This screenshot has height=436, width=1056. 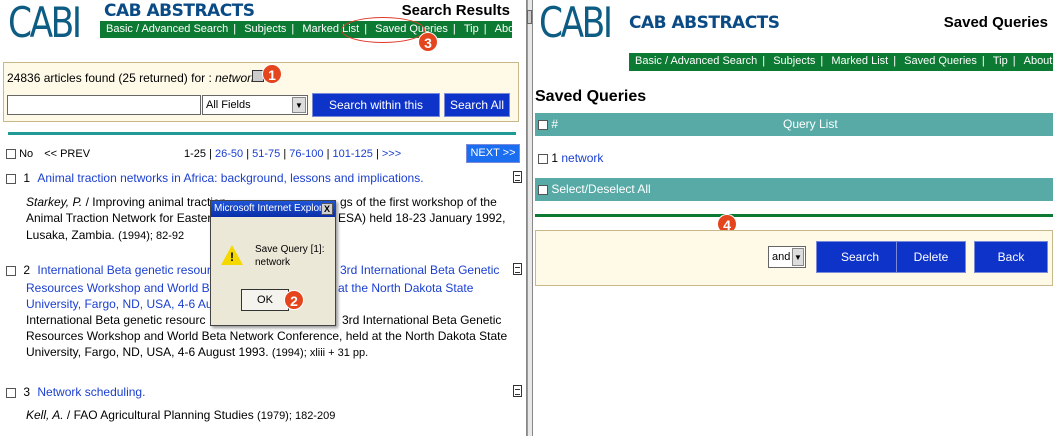 I want to click on result-item: 3 Network scheduling., so click(x=263, y=392).